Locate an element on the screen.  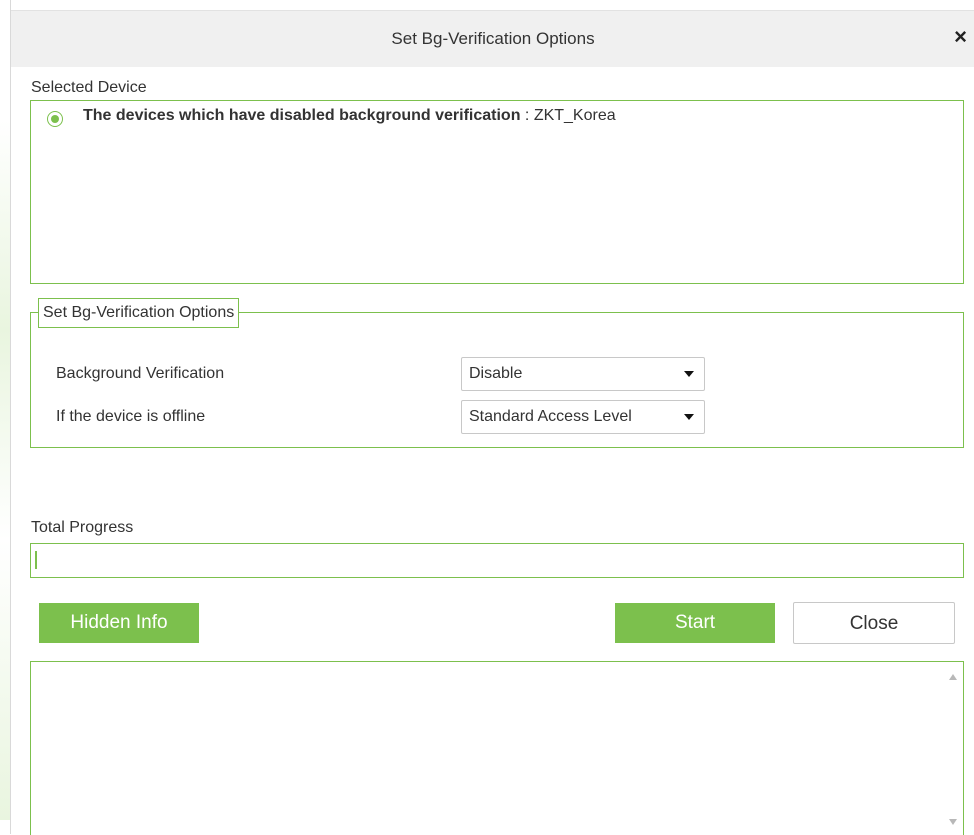
close-icon: × is located at coordinates (960, 37).